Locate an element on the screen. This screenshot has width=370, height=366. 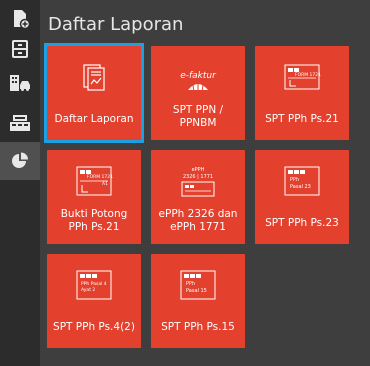
tile-daftar-laporan: Daftar Laporan is located at coordinates (94, 93).